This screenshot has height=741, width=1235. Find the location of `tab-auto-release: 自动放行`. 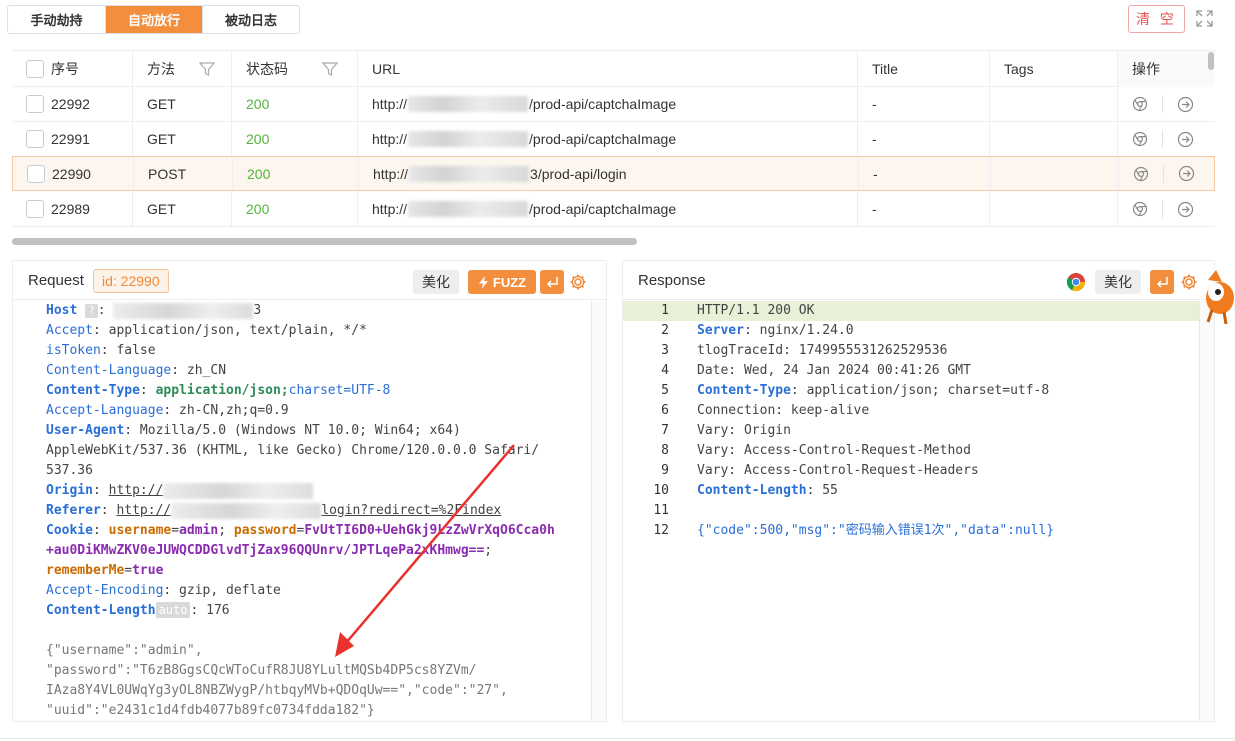

tab-auto-release: 自动放行 is located at coordinates (153, 19).